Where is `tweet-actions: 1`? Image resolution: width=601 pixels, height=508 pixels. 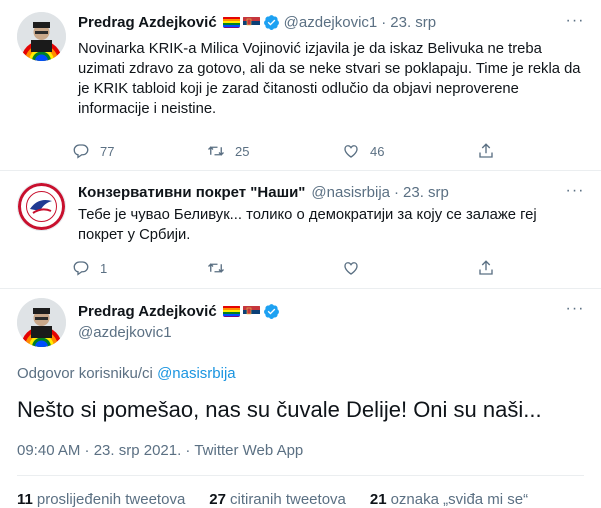 tweet-actions: 1 is located at coordinates (336, 268).